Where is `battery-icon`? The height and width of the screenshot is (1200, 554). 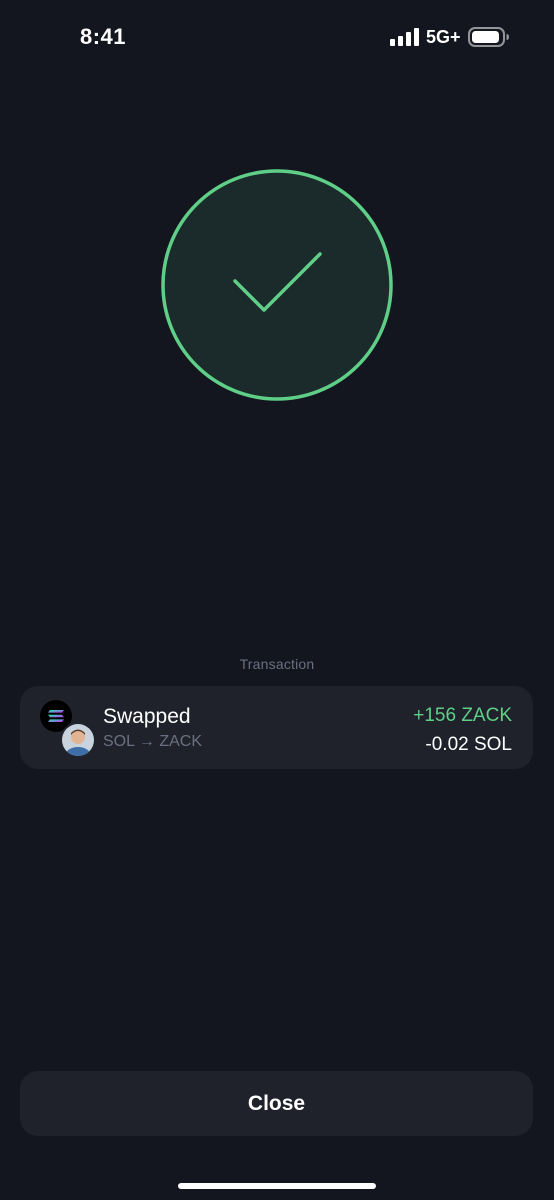
battery-icon is located at coordinates (488, 37).